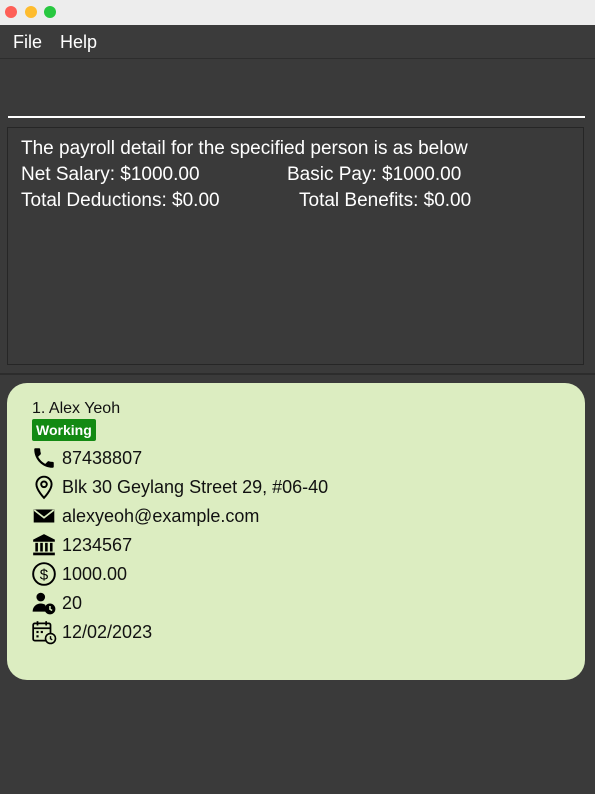 The image size is (595, 794). I want to click on phone-icon, so click(44, 458).